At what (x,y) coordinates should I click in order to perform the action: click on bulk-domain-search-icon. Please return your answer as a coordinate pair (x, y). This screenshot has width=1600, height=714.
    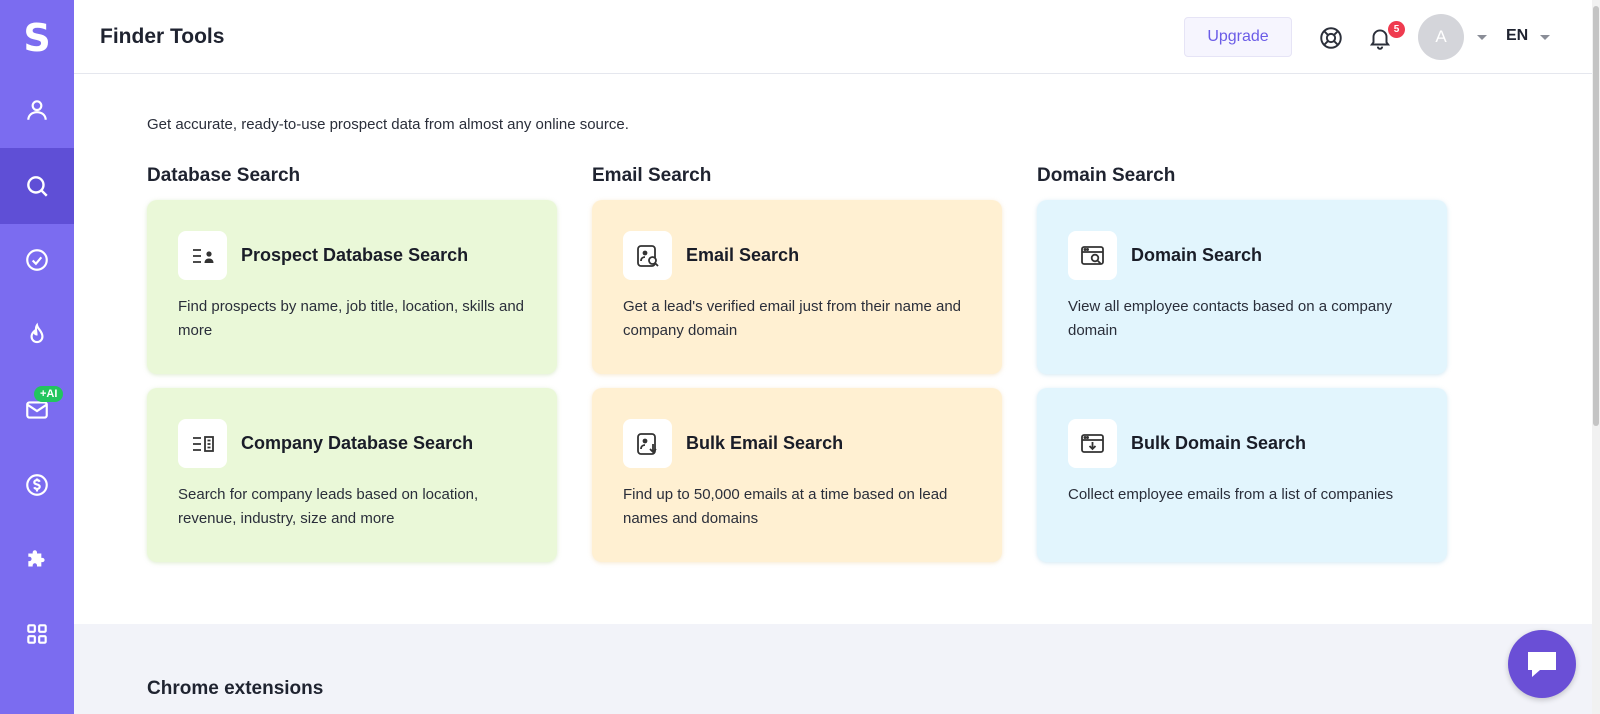
    Looking at the image, I should click on (1092, 443).